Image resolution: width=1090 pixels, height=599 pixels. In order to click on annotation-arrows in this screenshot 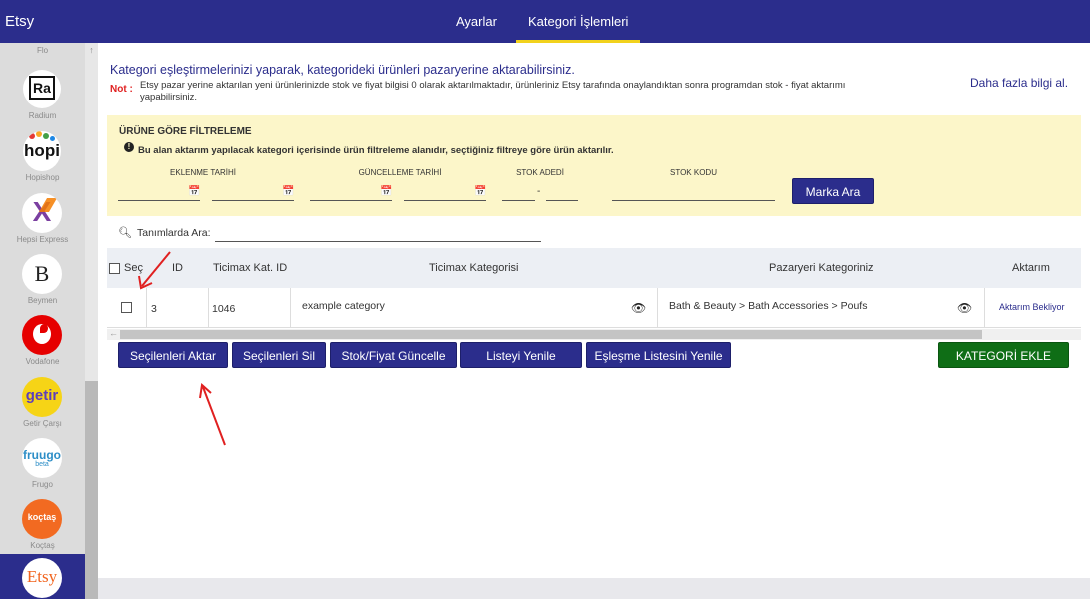, I will do `click(182, 348)`.